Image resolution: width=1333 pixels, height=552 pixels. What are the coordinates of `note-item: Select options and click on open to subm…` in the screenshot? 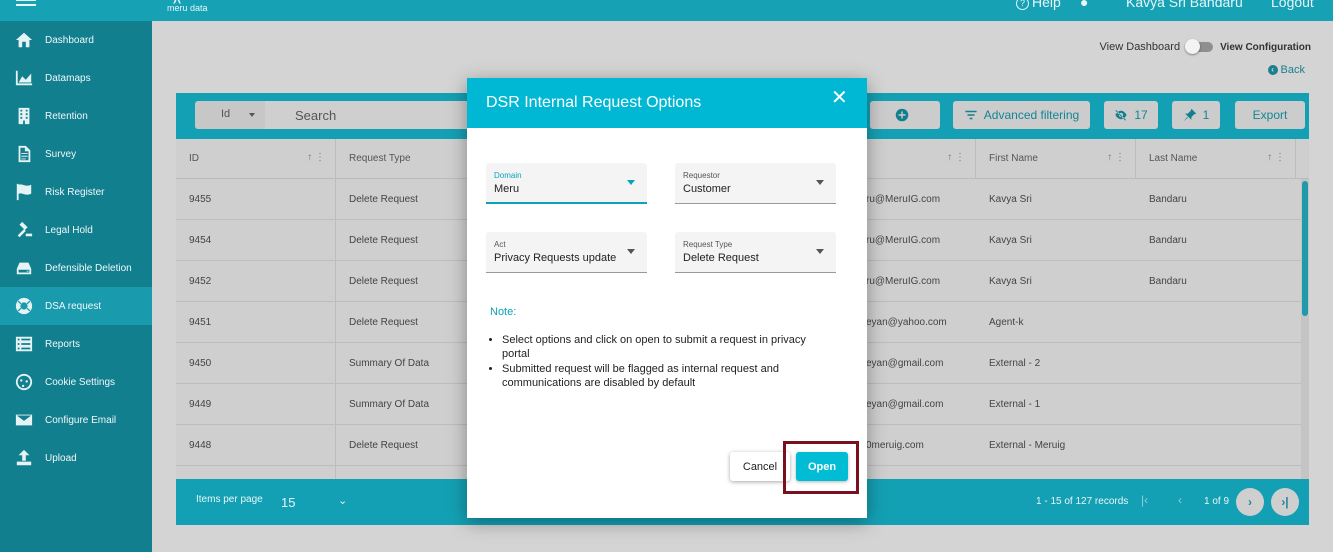 It's located at (662, 347).